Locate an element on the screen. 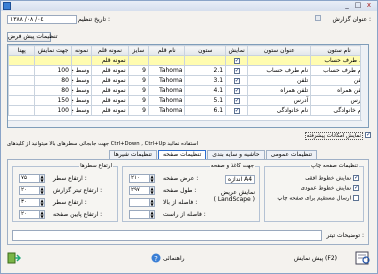 This screenshot has height=274, width=378. grid-cell-col: 5.1 is located at coordinates (205, 100).